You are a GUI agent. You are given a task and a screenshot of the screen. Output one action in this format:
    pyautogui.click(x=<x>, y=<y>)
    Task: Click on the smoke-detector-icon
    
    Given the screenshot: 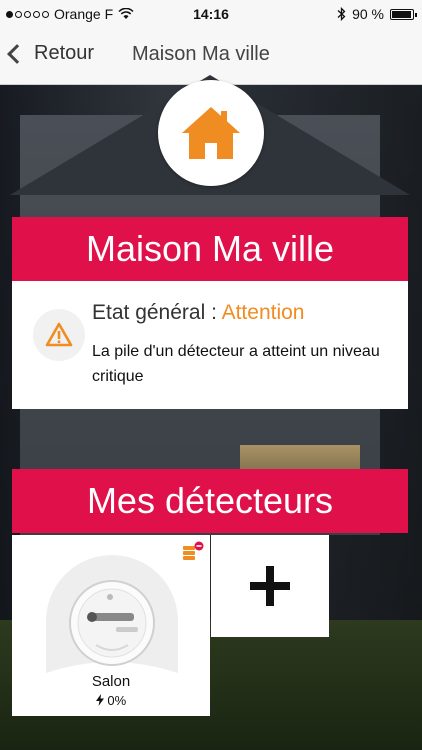 What is the action you would take?
    pyautogui.click(x=112, y=614)
    